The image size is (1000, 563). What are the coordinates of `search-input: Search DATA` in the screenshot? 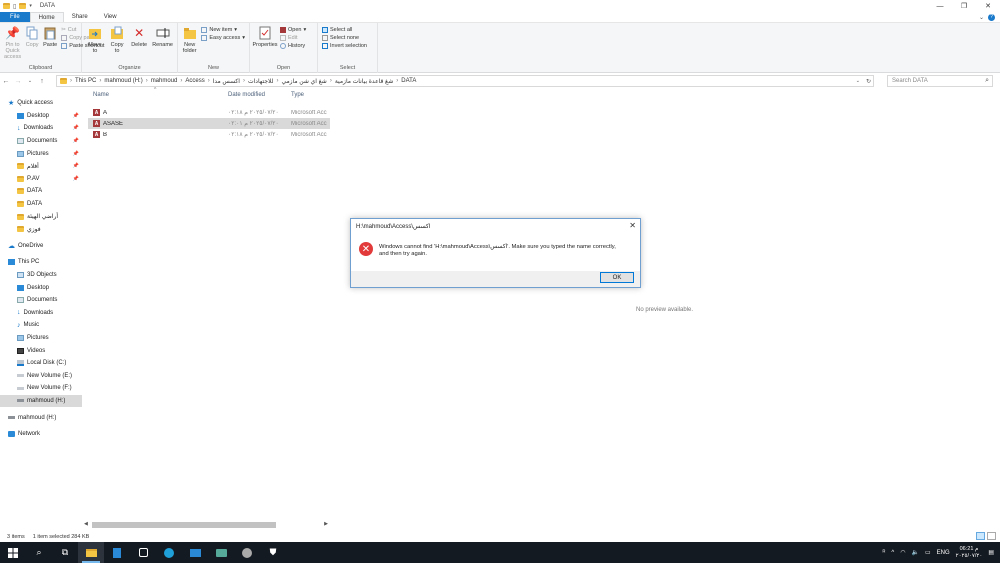 It's located at (910, 81).